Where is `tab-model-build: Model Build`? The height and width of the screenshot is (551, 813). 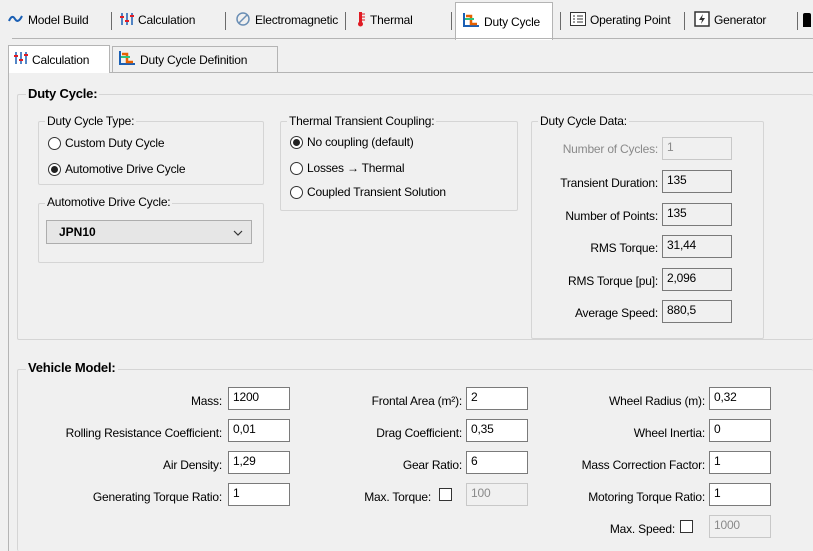 tab-model-build: Model Build is located at coordinates (48, 20).